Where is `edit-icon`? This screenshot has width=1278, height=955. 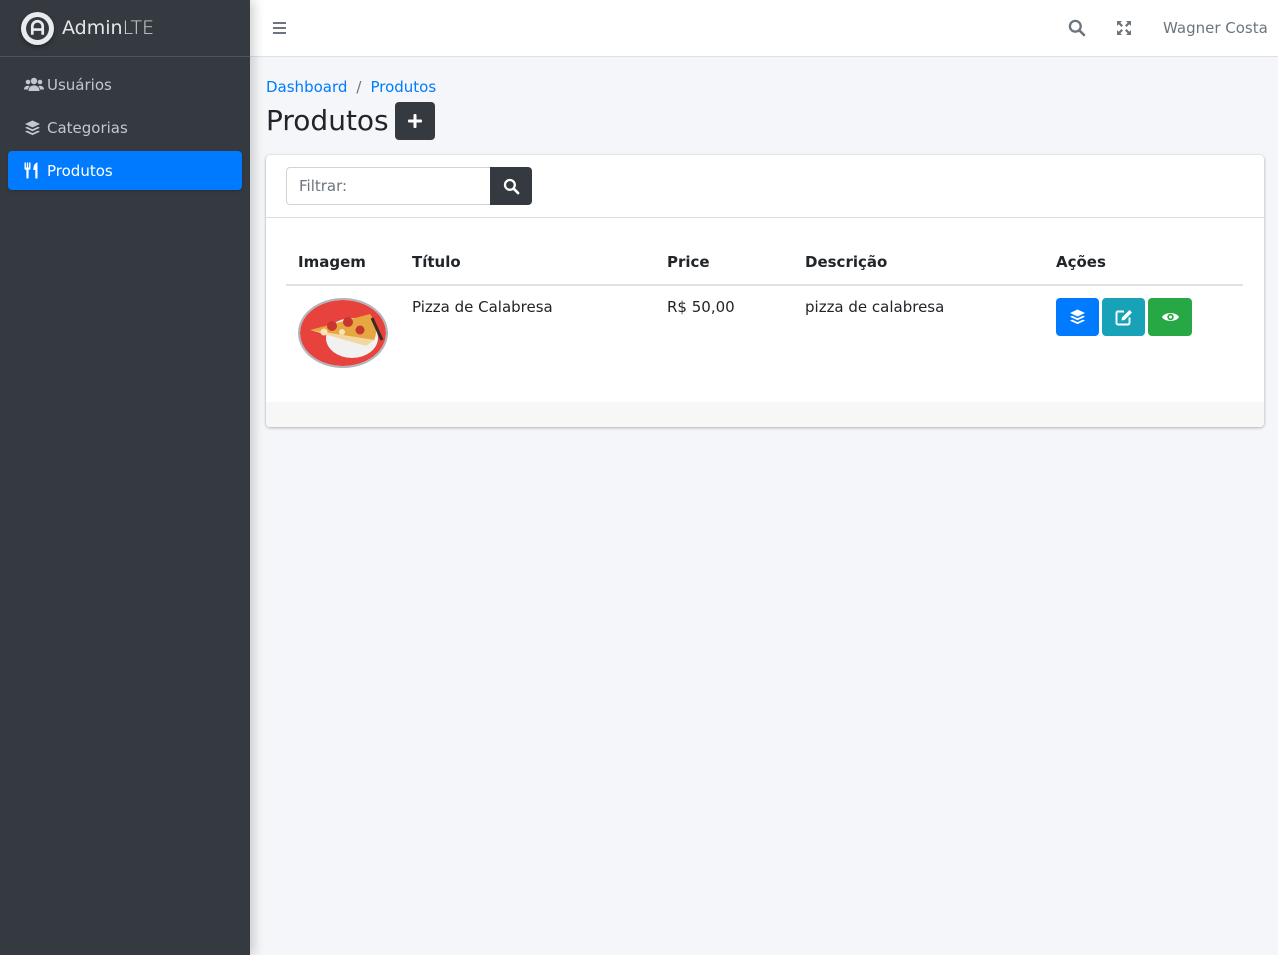 edit-icon is located at coordinates (1123, 317).